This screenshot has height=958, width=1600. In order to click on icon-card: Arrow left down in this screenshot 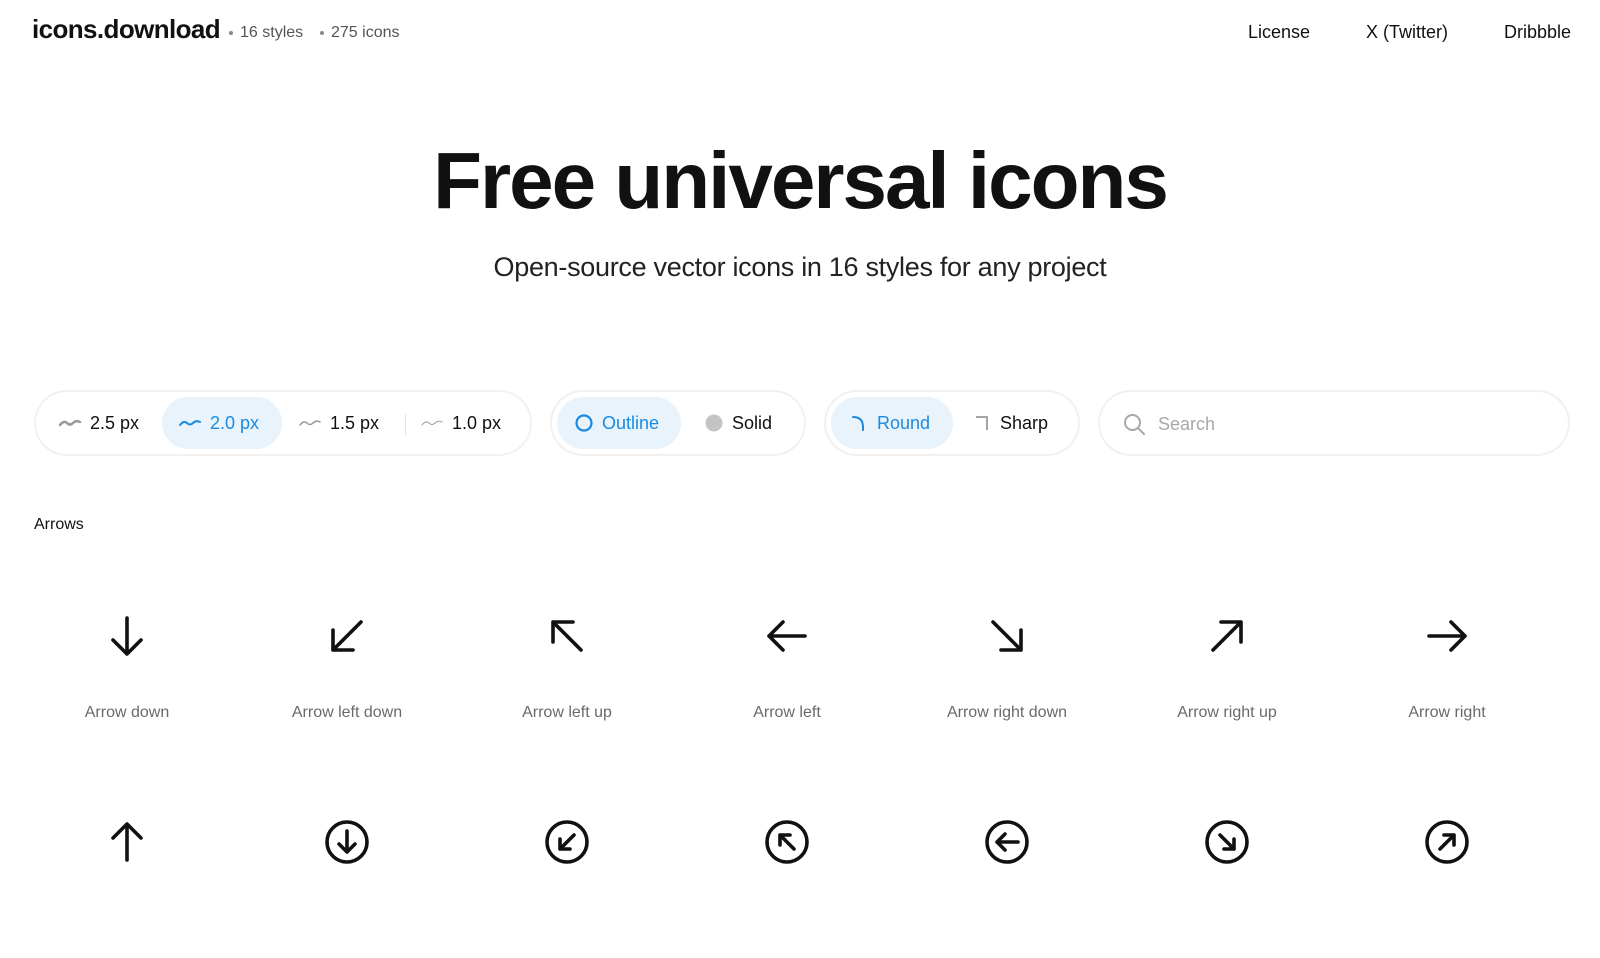, I will do `click(347, 682)`.